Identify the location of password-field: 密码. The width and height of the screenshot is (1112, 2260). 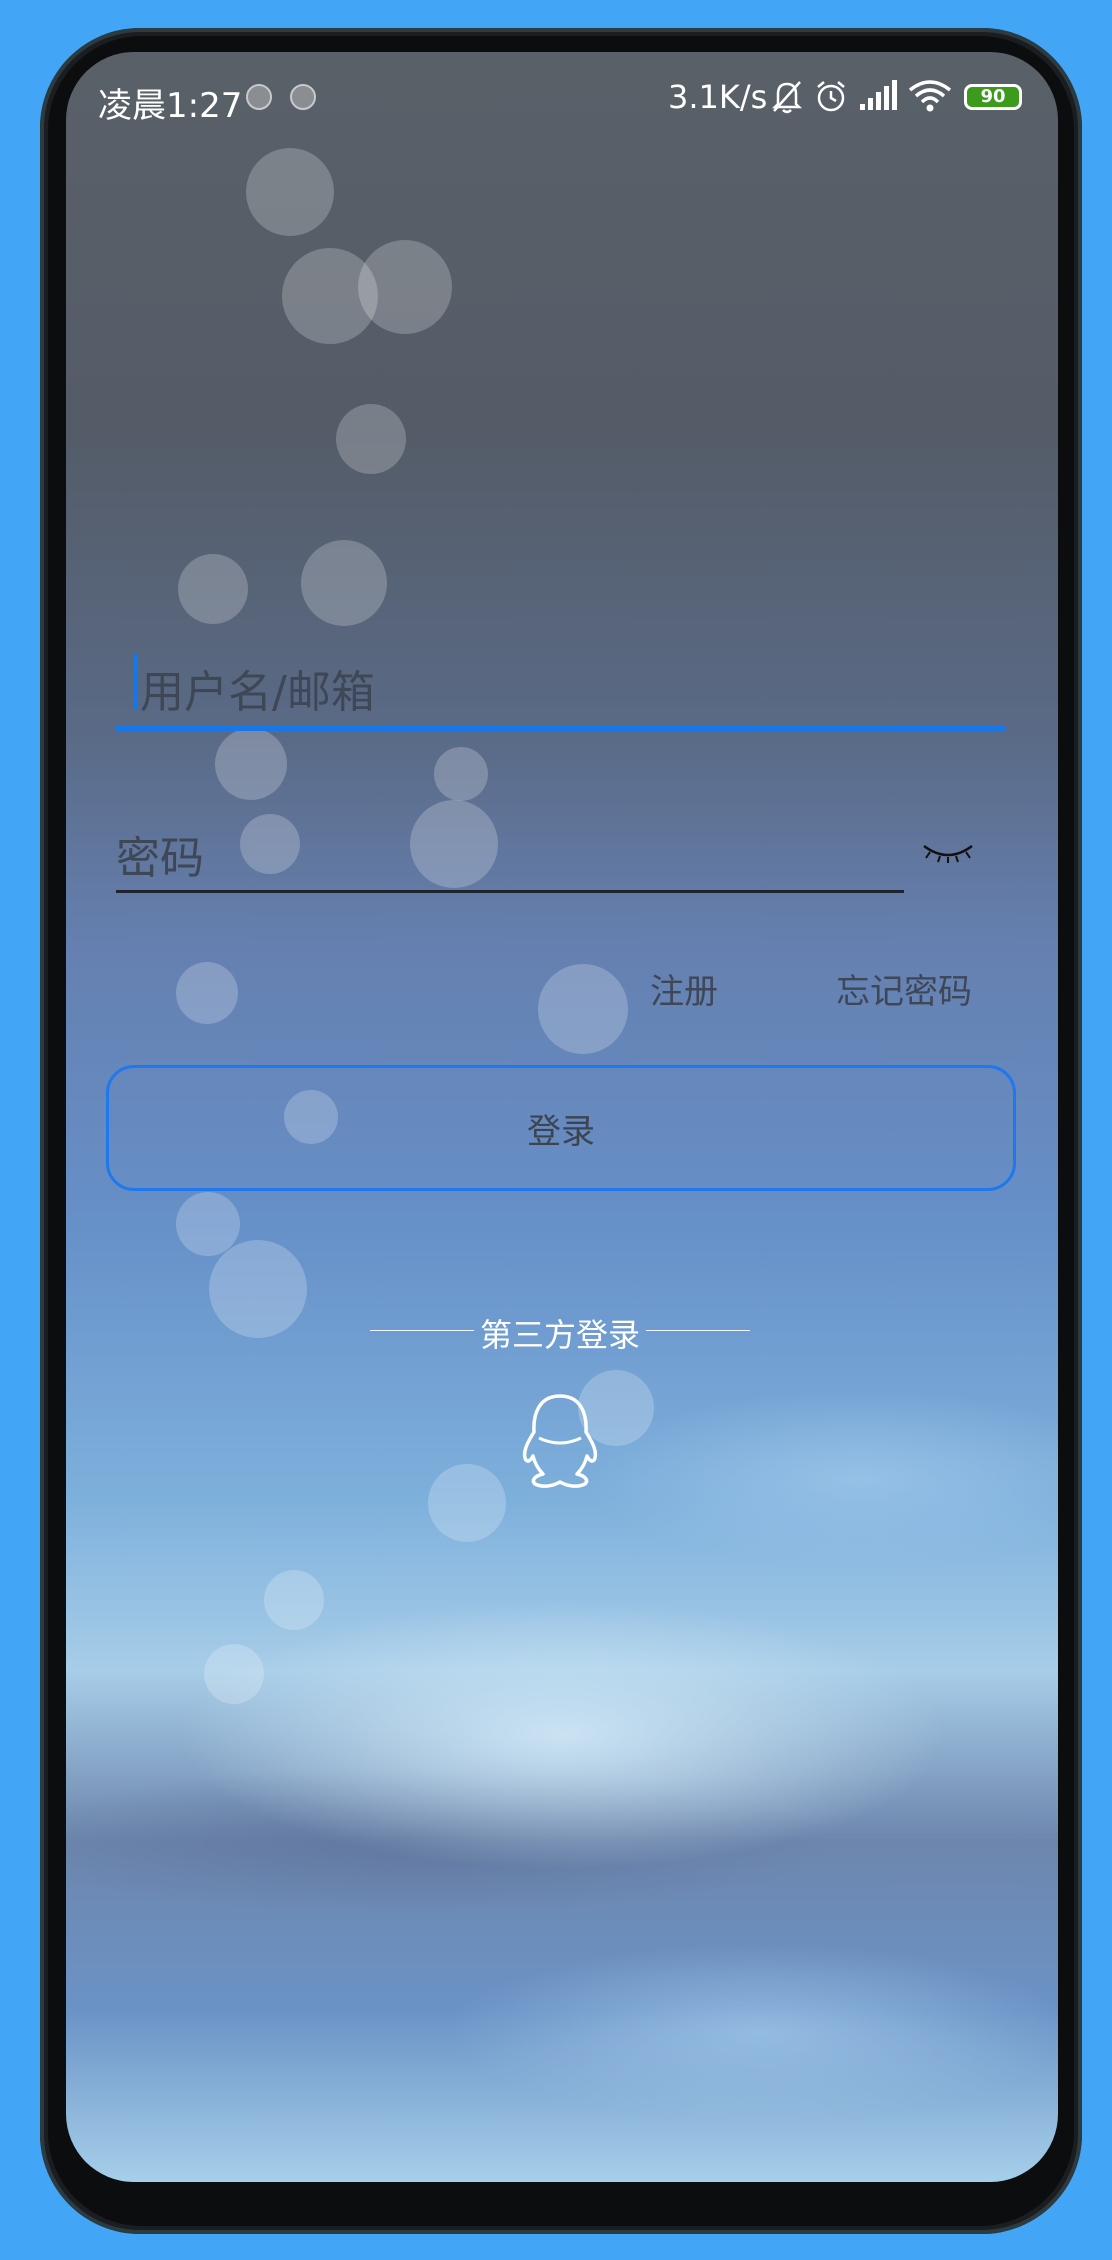
(510, 850).